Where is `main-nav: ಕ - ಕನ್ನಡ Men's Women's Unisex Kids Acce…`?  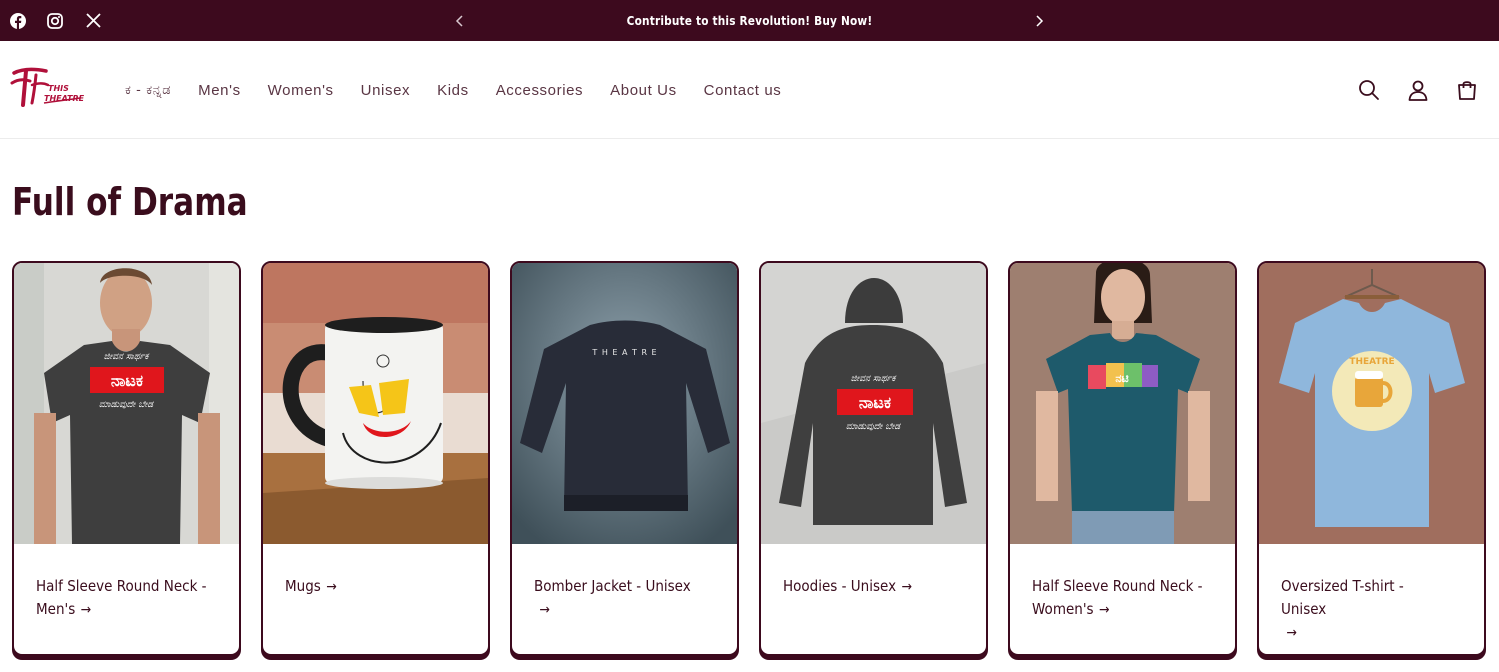 main-nav: ಕ - ಕನ್ನಡ Men's Women's Unisex Kids Acce… is located at coordinates (466, 90).